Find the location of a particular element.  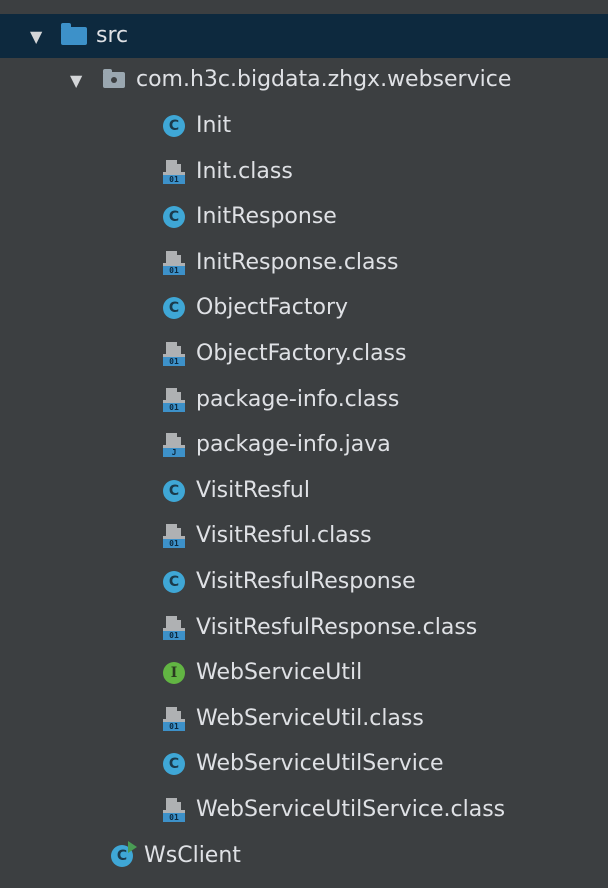

tree-item-package: ▼ com.h3c.bigdata.zhgx.webservice is located at coordinates (304, 80).